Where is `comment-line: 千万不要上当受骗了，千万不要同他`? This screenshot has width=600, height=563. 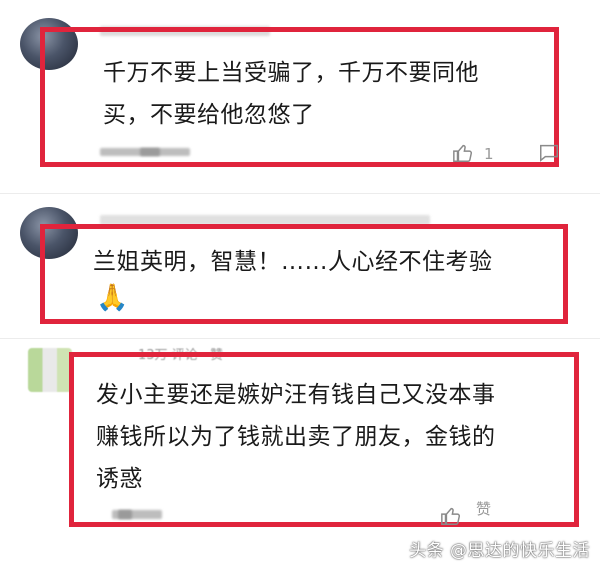
comment-line: 千万不要上当受骗了，千万不要同他 is located at coordinates (291, 73).